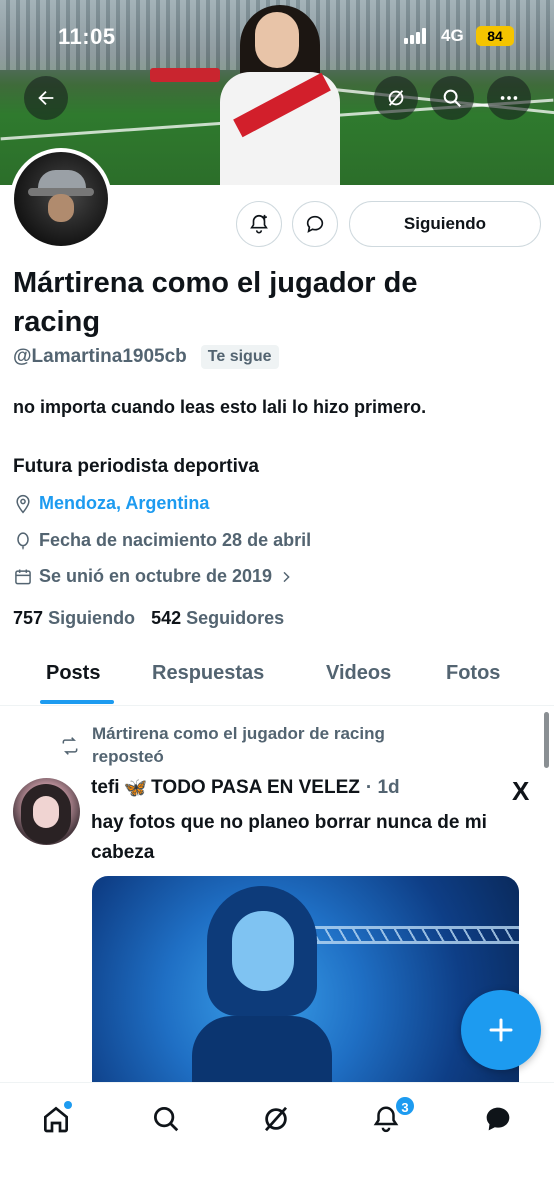  I want to click on followers-stat: 542 Seguidores, so click(217, 618).